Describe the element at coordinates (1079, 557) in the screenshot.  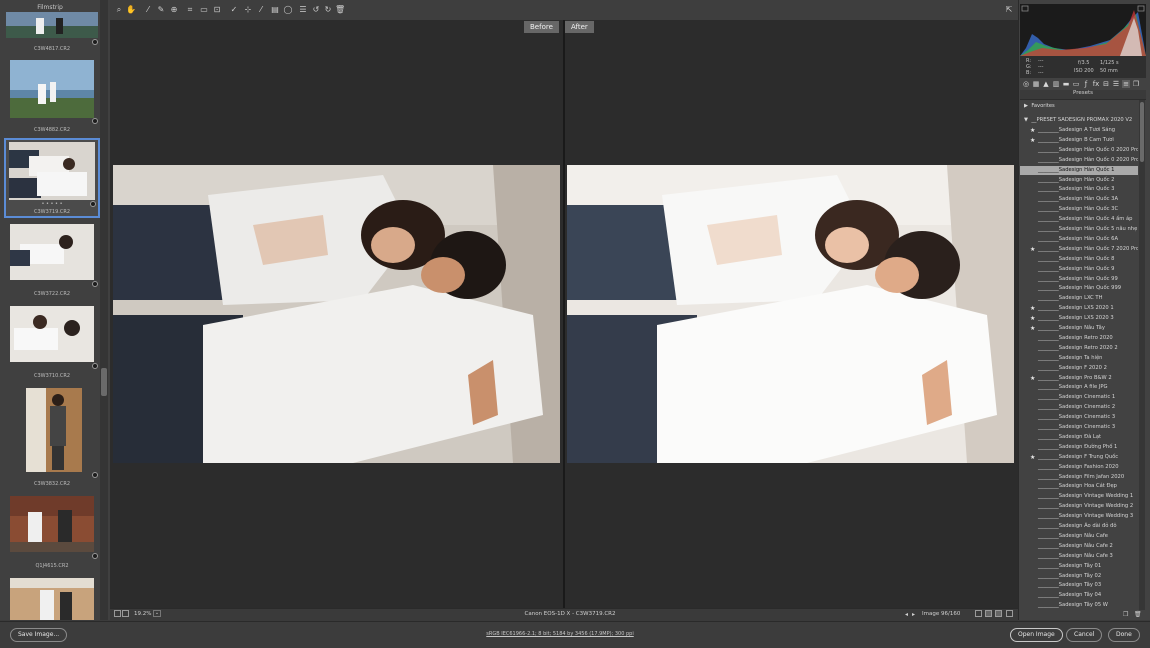
I see `preset-item: ________Sadesign Nâu Cafe 3` at that location.